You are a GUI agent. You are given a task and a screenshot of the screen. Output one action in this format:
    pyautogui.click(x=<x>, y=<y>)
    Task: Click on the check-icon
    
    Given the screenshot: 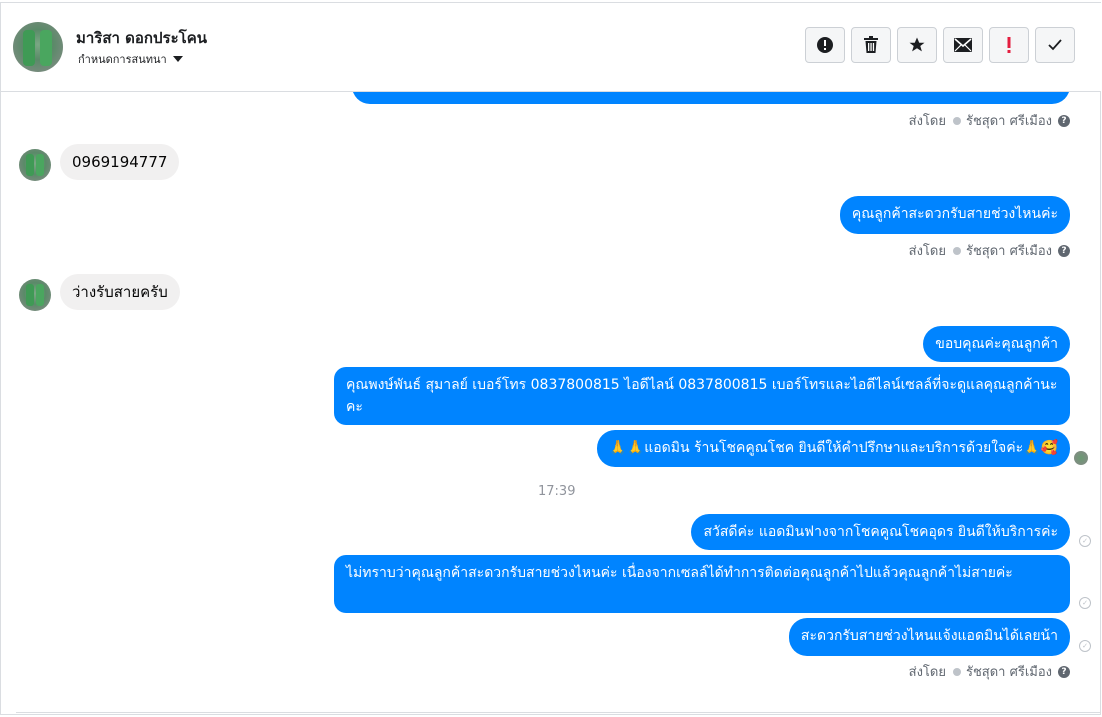 What is the action you would take?
    pyautogui.click(x=1055, y=45)
    